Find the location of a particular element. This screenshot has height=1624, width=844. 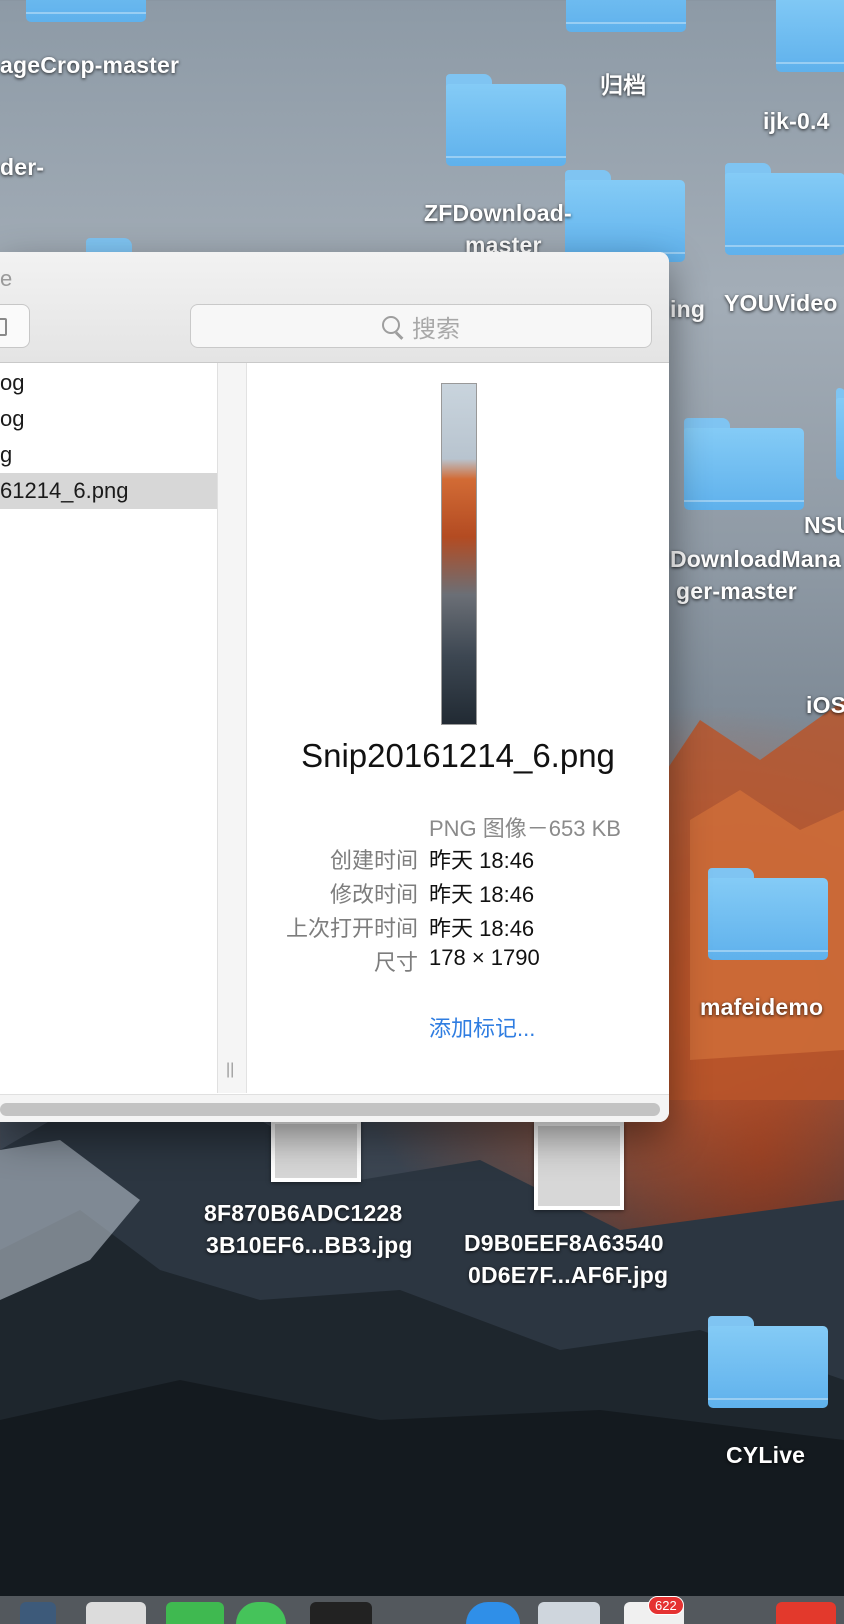

desktop-label: DownloadMana is located at coordinates (755, 559).